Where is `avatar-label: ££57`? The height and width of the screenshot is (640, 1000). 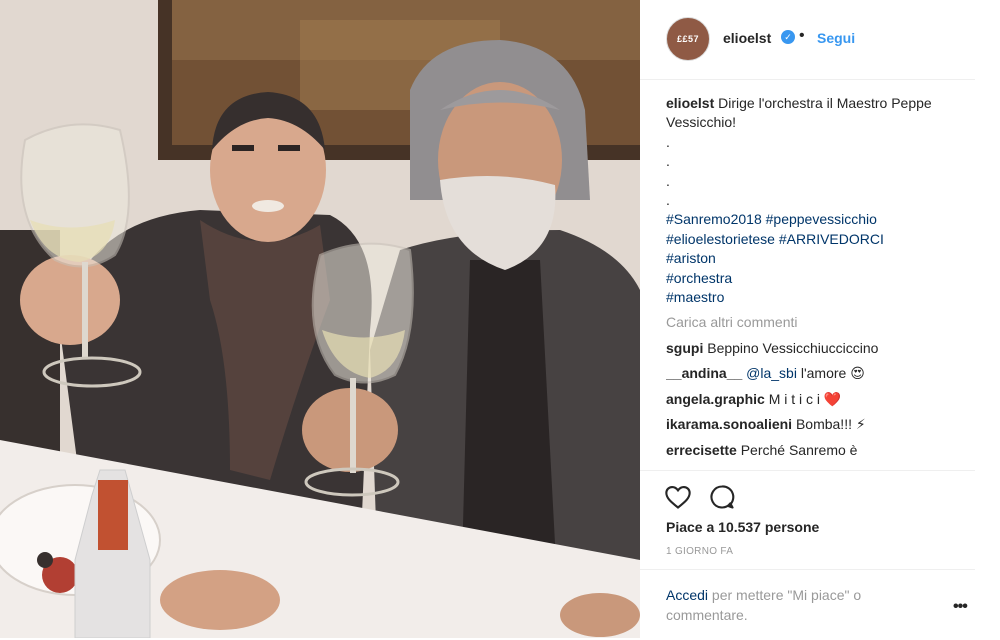
avatar-label: ££57 is located at coordinates (688, 39).